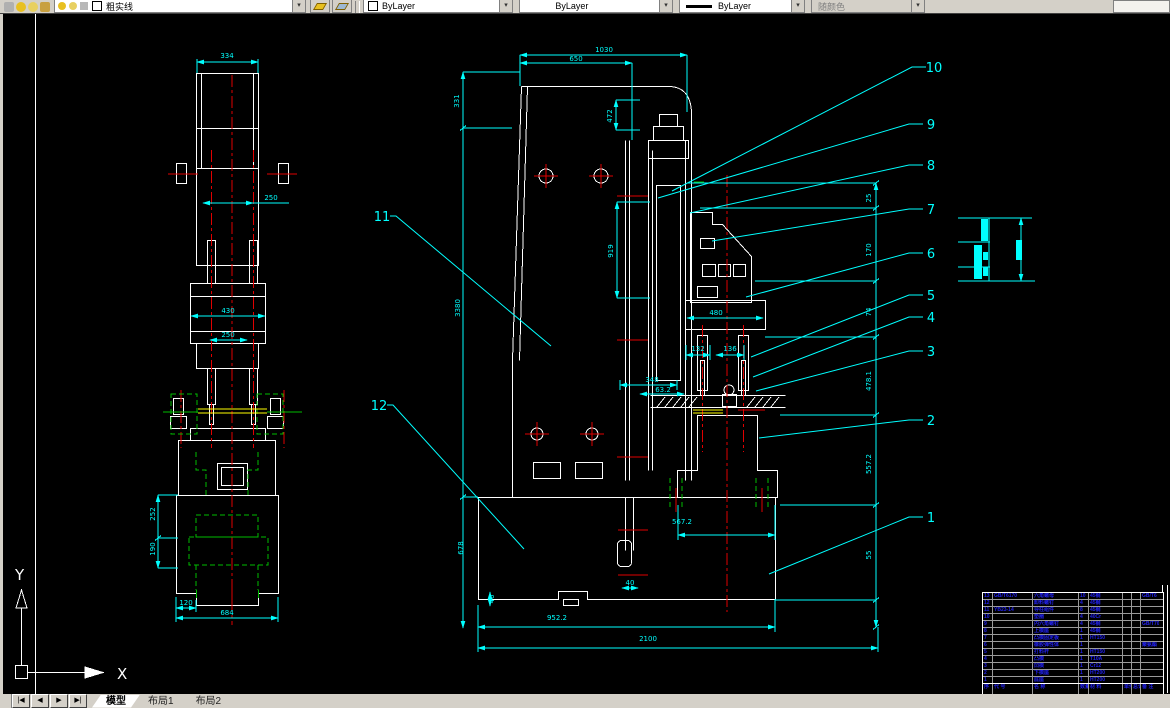 This screenshot has width=1170, height=708. Describe the element at coordinates (931, 296) in the screenshot. I see `part-number: 5` at that location.